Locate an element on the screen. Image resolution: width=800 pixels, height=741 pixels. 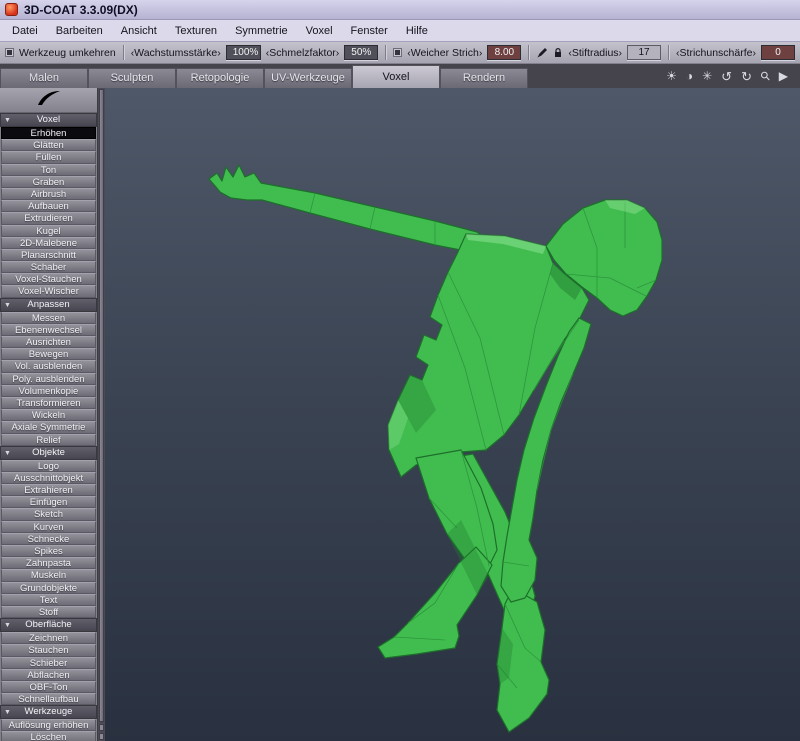
tool-fullen: Füllen is located at coordinates (48, 157).